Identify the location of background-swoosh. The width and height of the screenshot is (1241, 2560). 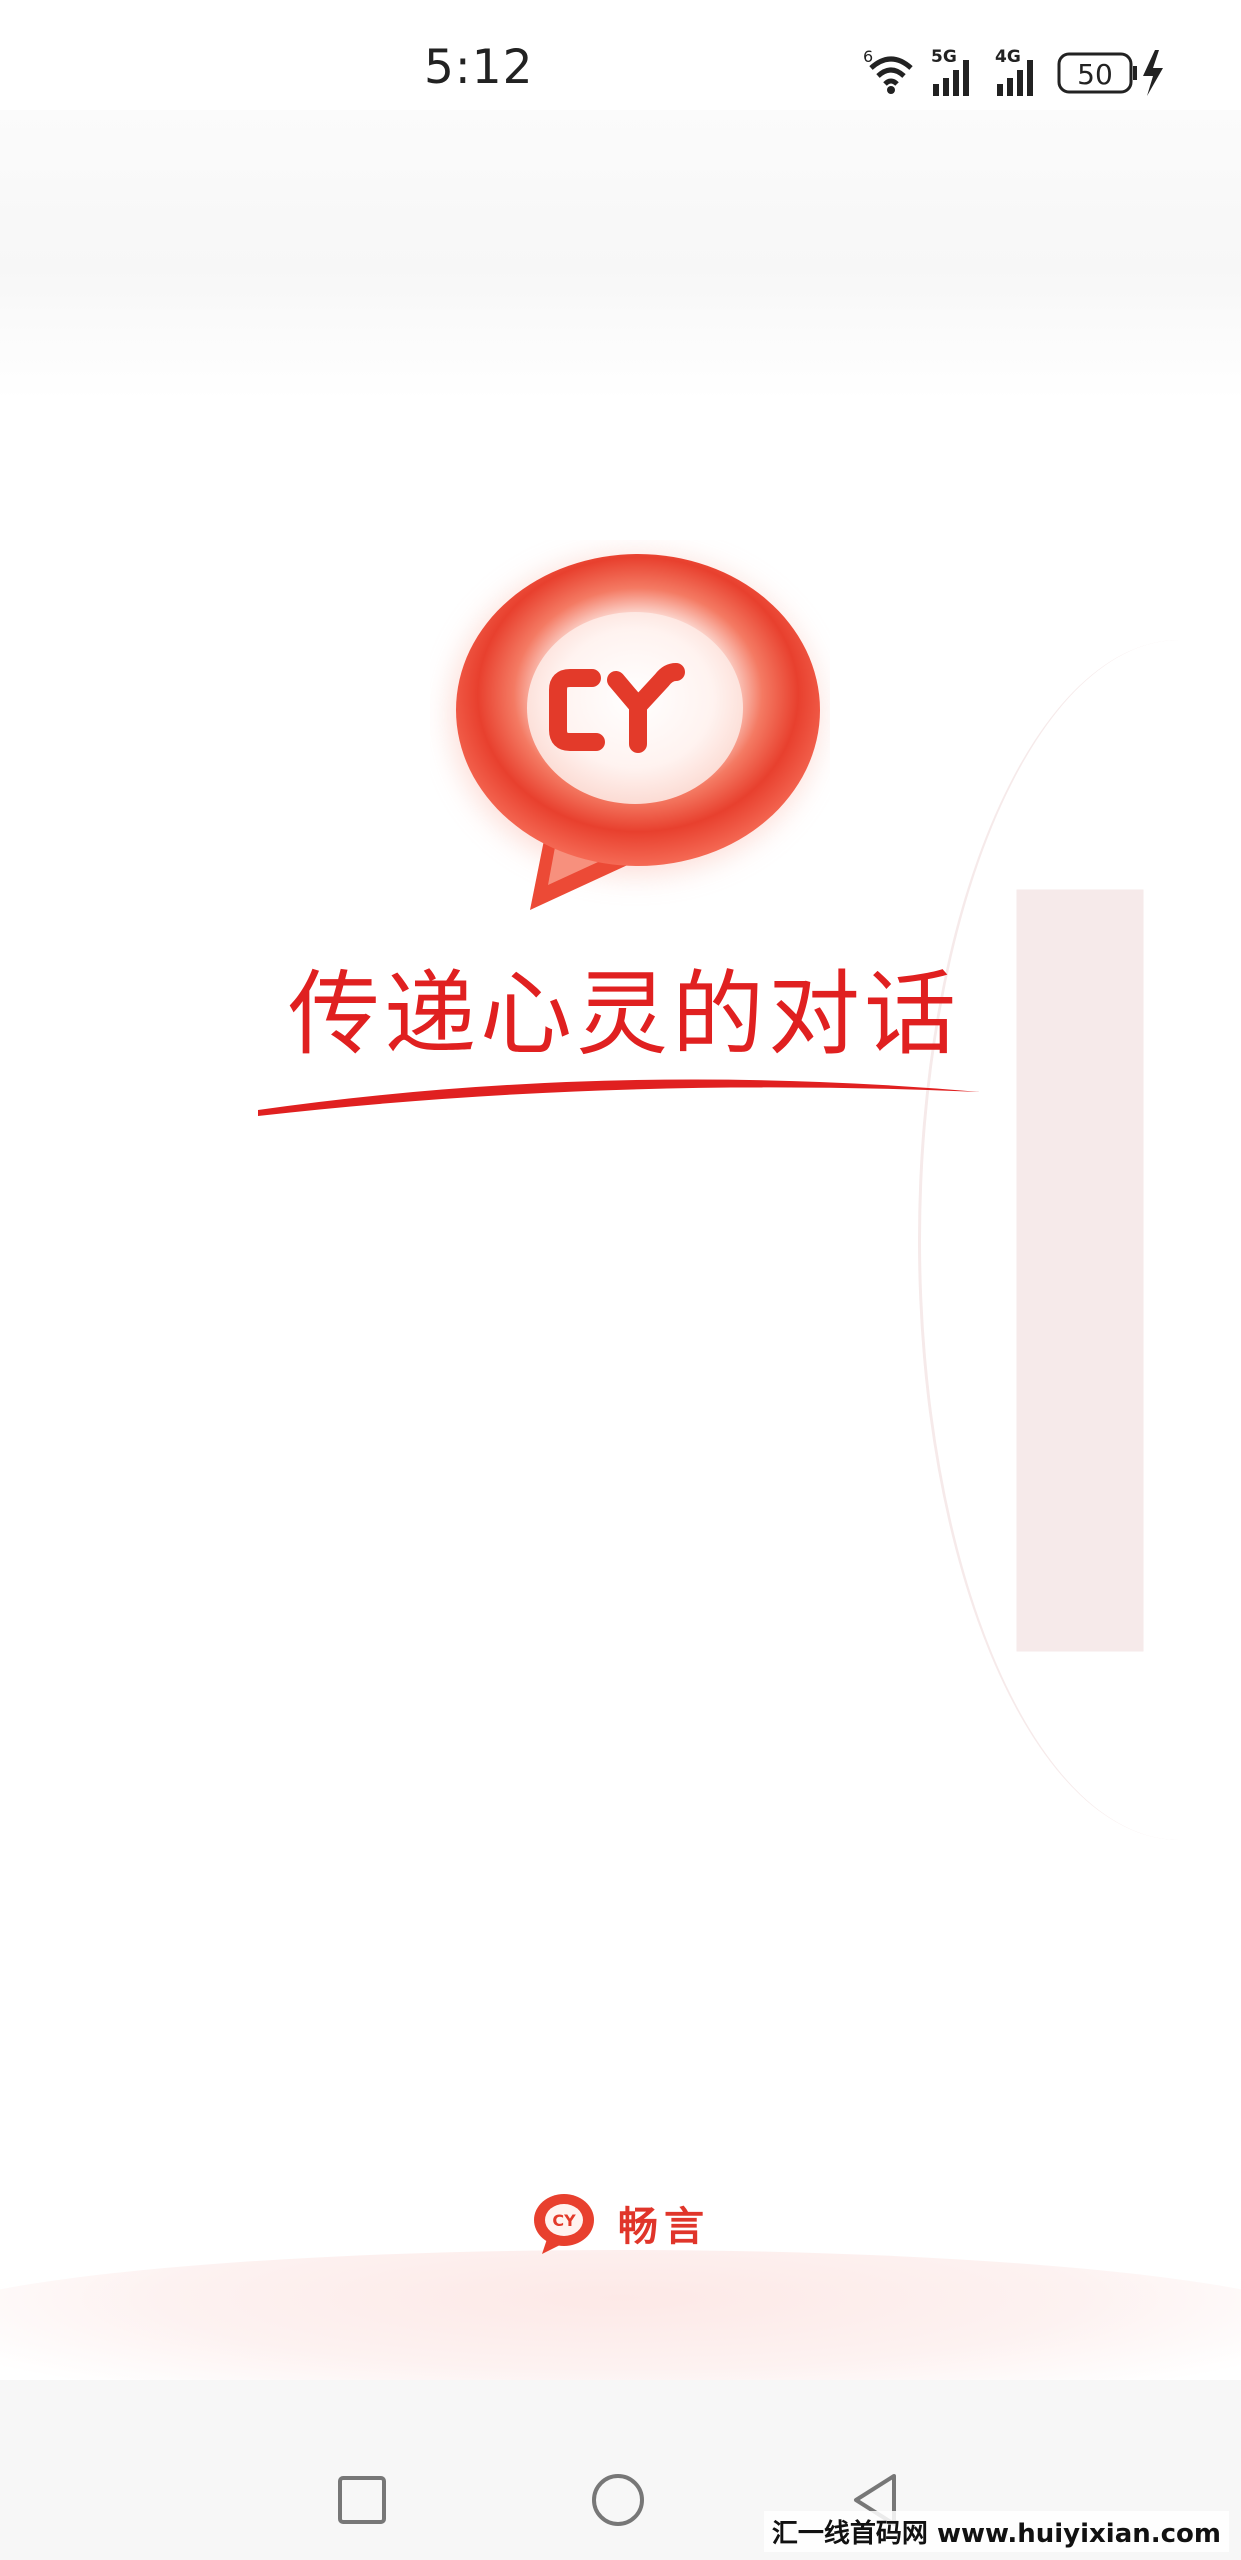
(1079, 1240).